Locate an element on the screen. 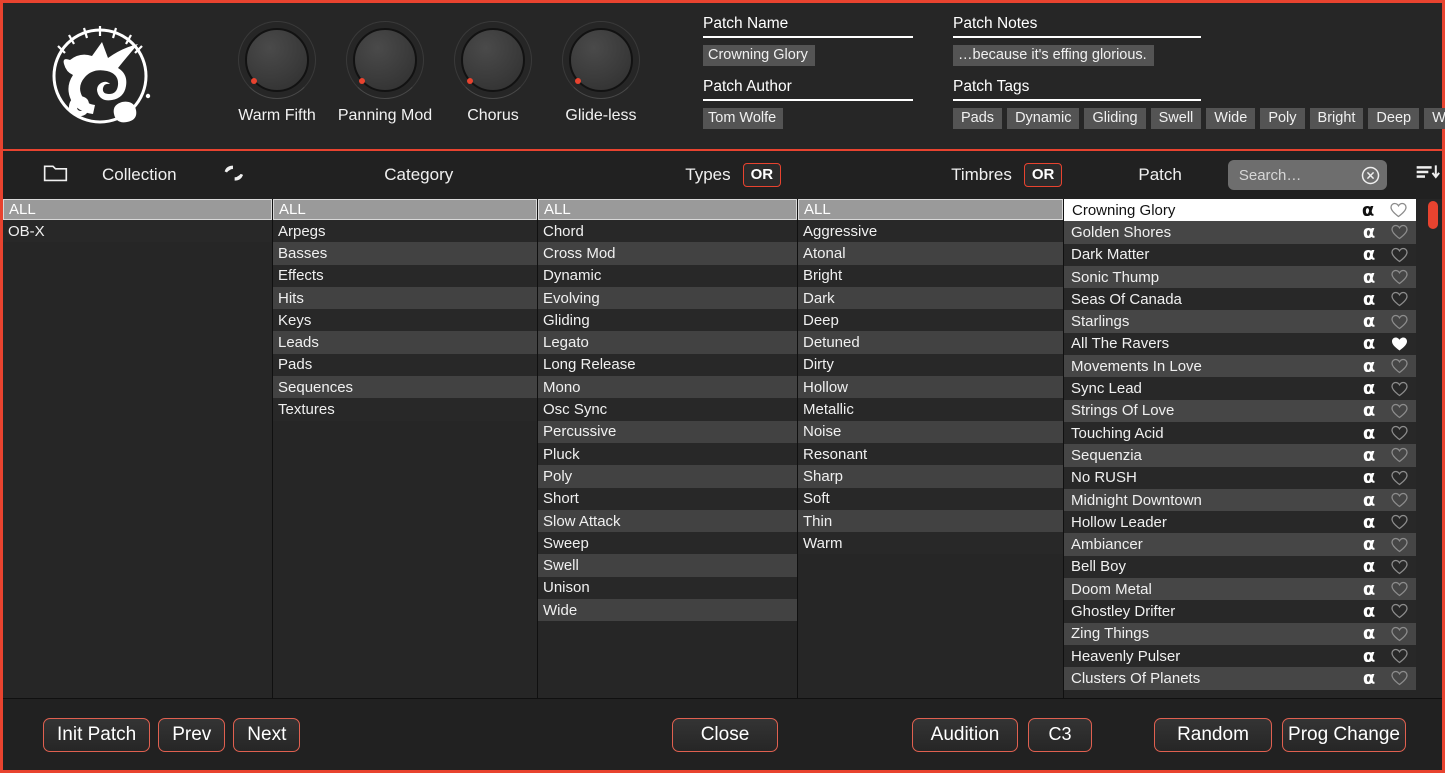 The height and width of the screenshot is (773, 1445). category-header-label: Category is located at coordinates (418, 175).